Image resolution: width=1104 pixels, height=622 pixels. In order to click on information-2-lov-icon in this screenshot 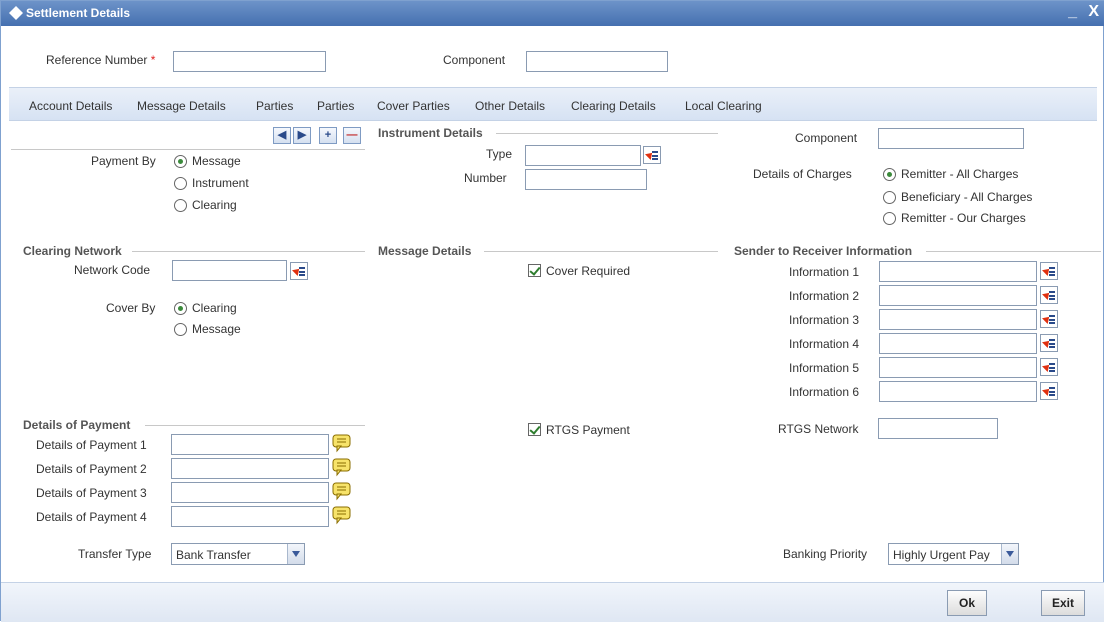, I will do `click(1049, 295)`.